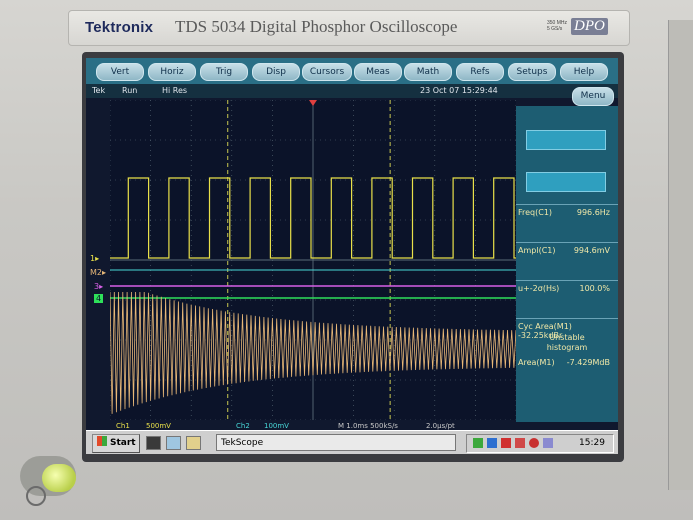  What do you see at coordinates (478, 443) in the screenshot?
I see `tray-network-icon` at bounding box center [478, 443].